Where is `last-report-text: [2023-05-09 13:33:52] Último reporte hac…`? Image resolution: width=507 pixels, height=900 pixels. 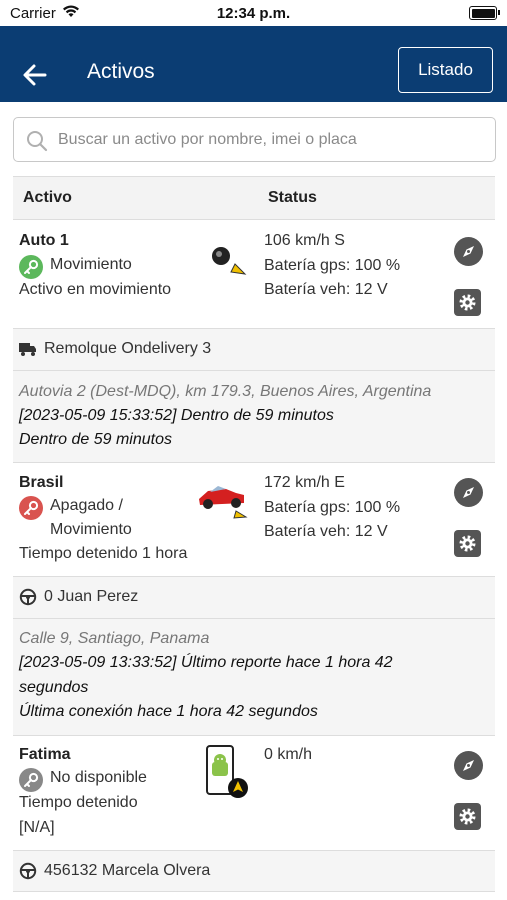
last-report-text: [2023-05-09 13:33:52] Último reporte hac… is located at coordinates (206, 662).